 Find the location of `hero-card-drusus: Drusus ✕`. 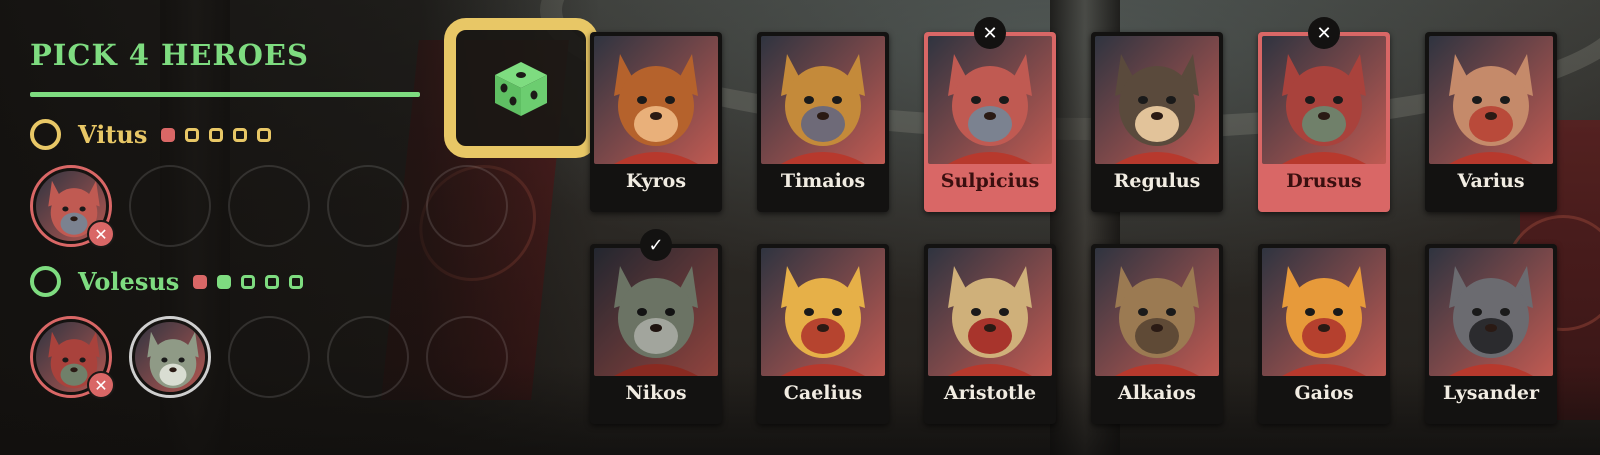

hero-card-drusus: Drusus ✕ is located at coordinates (1324, 114).